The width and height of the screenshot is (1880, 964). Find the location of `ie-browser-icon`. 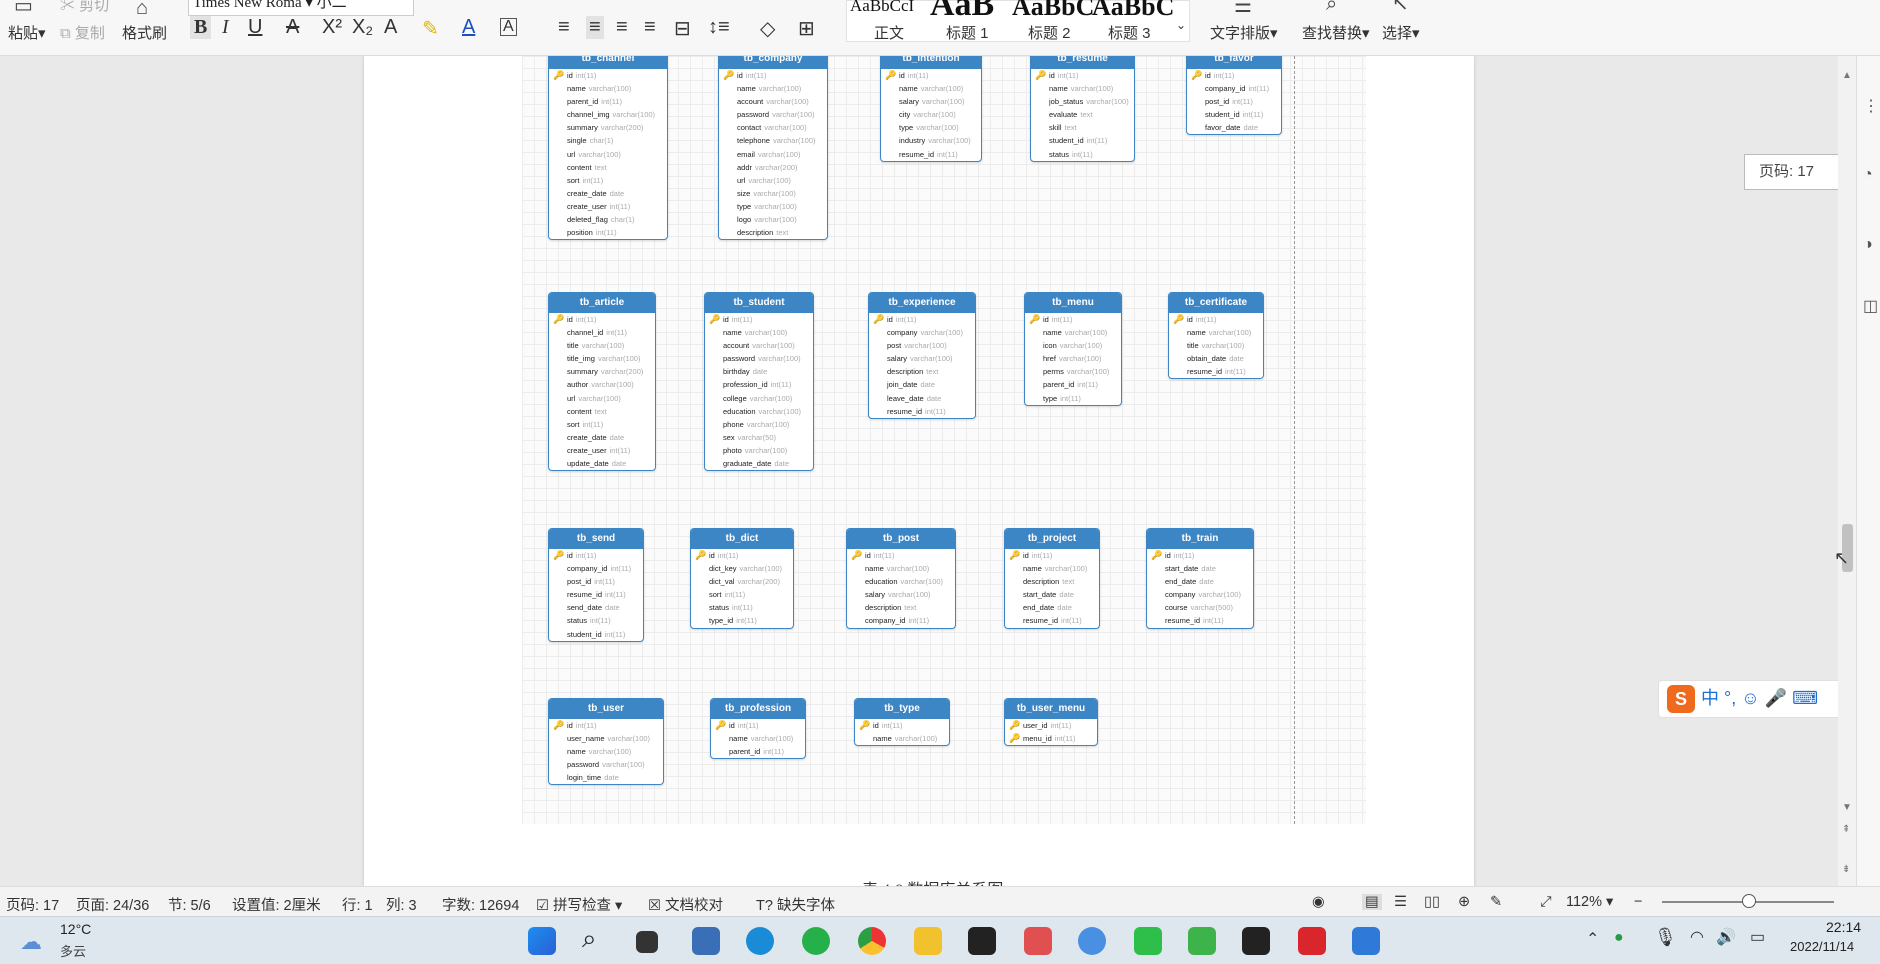

ie-browser-icon is located at coordinates (816, 941).